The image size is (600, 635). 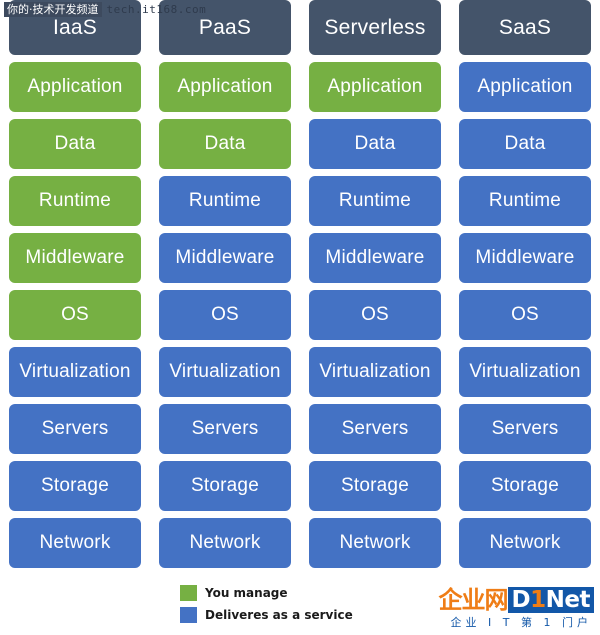 What do you see at coordinates (525, 27) in the screenshot?
I see `column-header: SaaS` at bounding box center [525, 27].